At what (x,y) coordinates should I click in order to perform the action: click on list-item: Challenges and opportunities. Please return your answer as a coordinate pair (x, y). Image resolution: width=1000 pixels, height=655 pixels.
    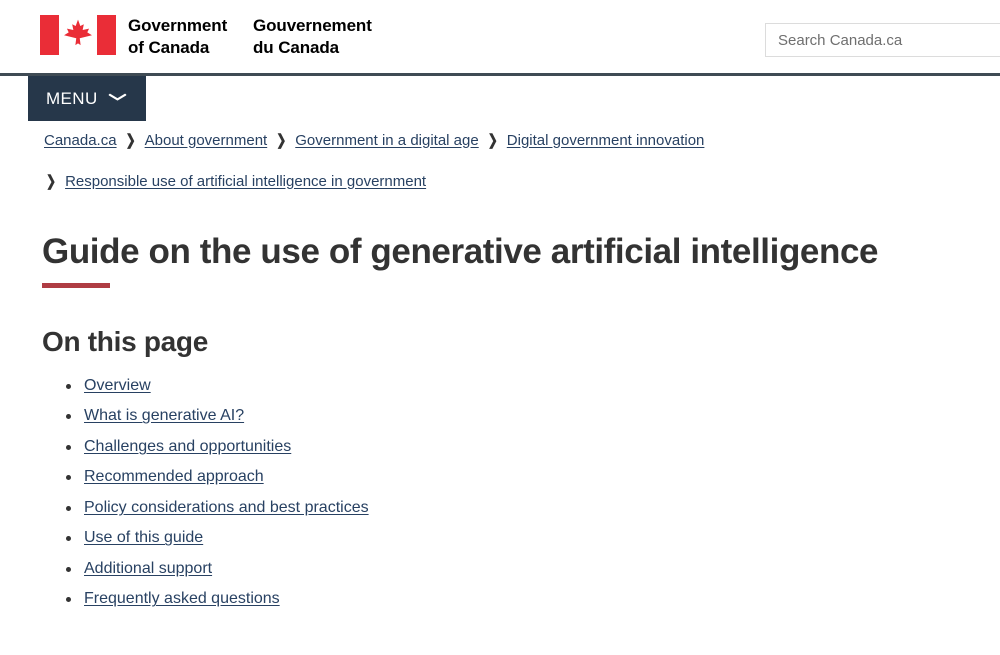
    Looking at the image, I should click on (533, 450).